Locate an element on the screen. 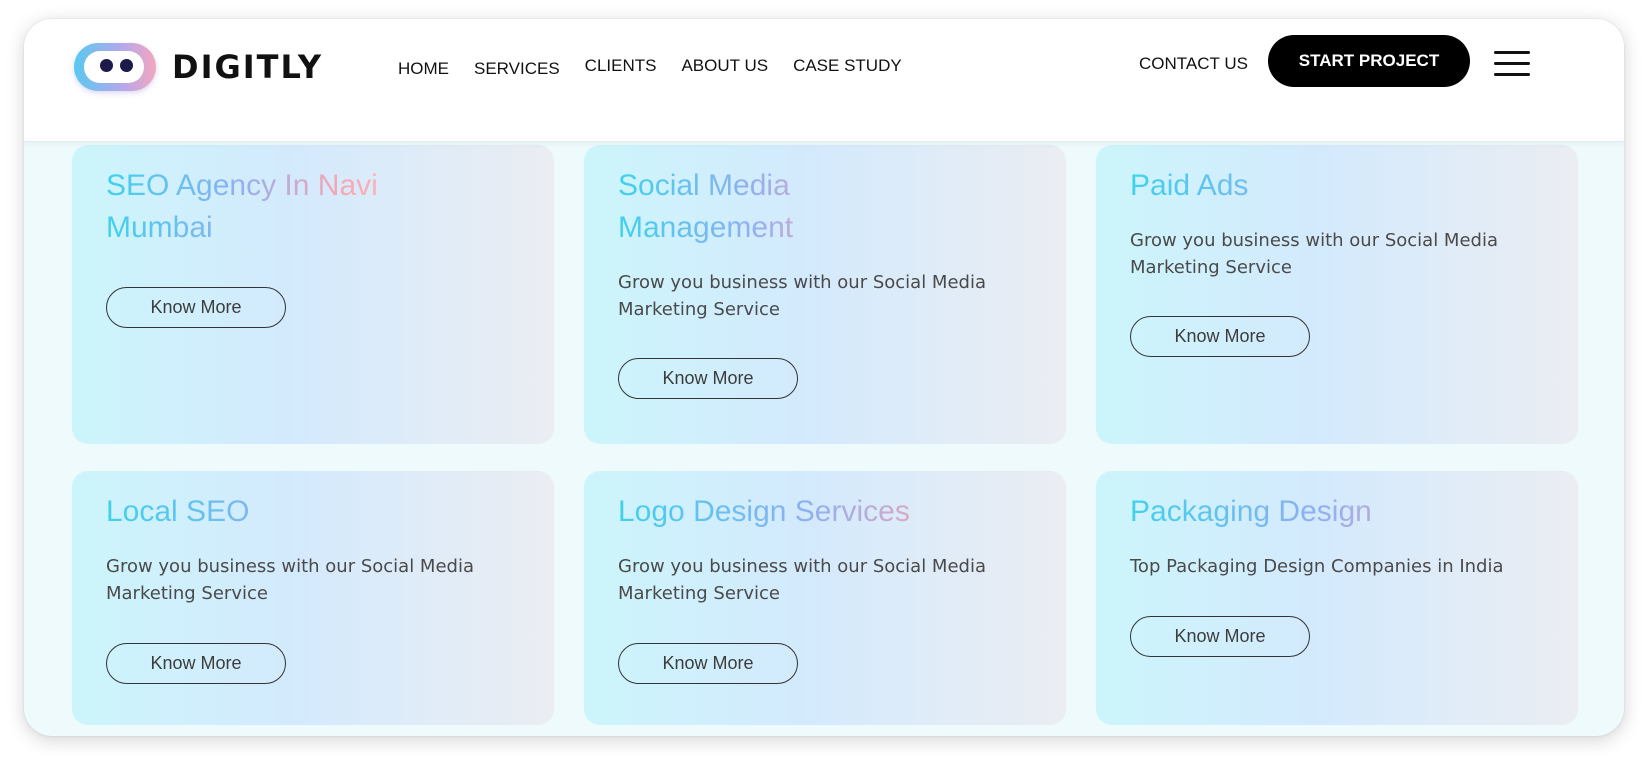  nav-item-about-us: ABOUT US is located at coordinates (724, 67).